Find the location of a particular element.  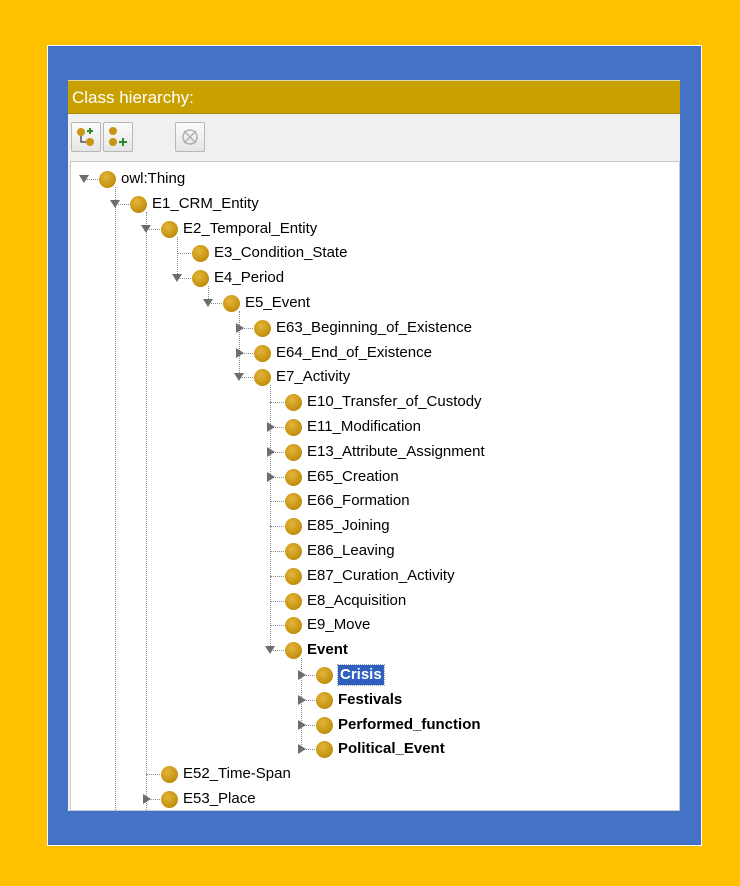

tree-item-label: E66_Formation is located at coordinates (358, 501).